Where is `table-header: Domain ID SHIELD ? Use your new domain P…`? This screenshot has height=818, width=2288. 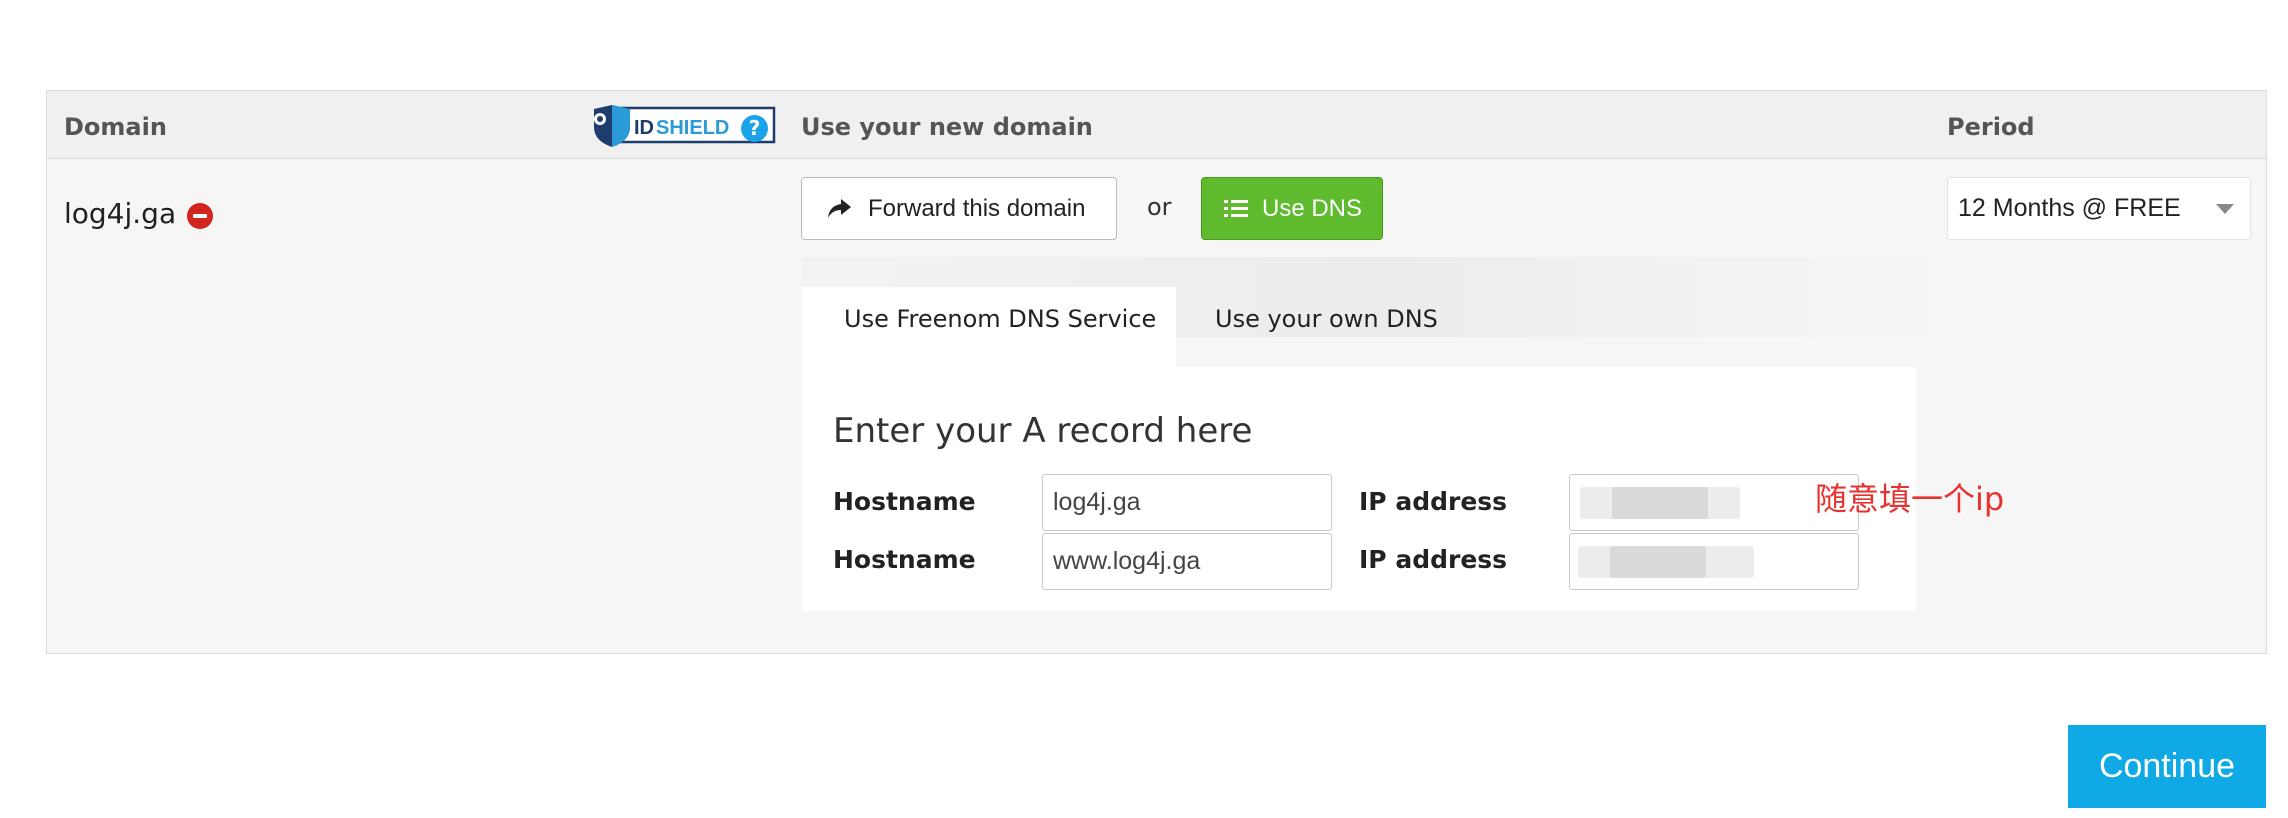
table-header: Domain ID SHIELD ? Use your new domain P… is located at coordinates (1156, 125).